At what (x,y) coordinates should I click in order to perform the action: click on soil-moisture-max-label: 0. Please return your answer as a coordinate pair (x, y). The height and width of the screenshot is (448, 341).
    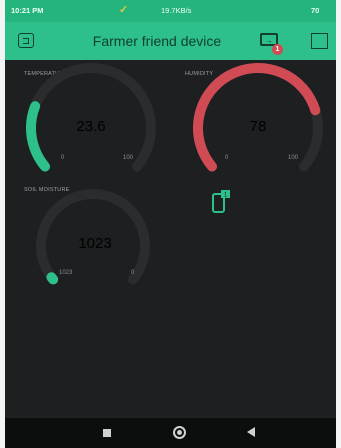
    Looking at the image, I should click on (133, 273).